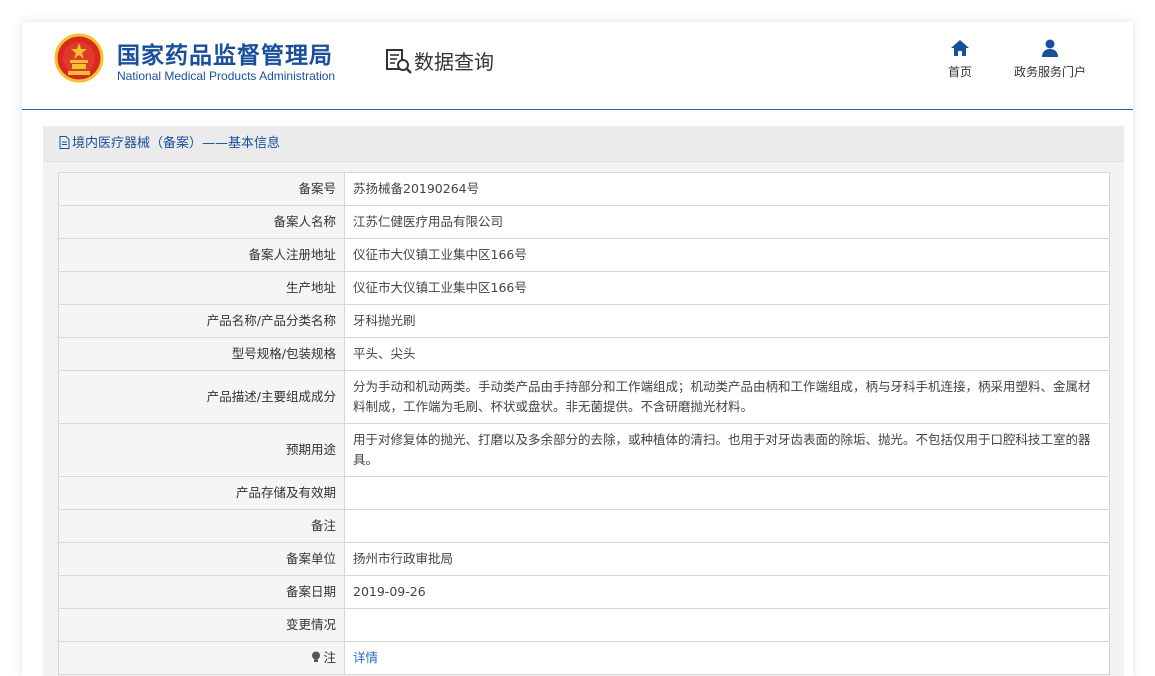  Describe the element at coordinates (583, 144) in the screenshot. I see `panel-title: 境内医疗器械（备案）——基本信息` at that location.